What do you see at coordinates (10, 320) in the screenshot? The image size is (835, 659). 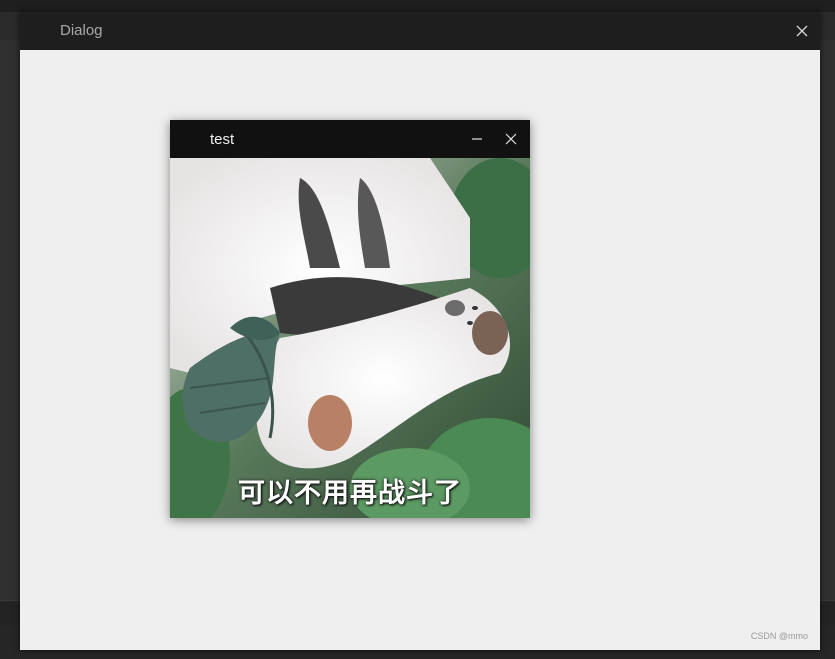 I see `background-panel-left` at bounding box center [10, 320].